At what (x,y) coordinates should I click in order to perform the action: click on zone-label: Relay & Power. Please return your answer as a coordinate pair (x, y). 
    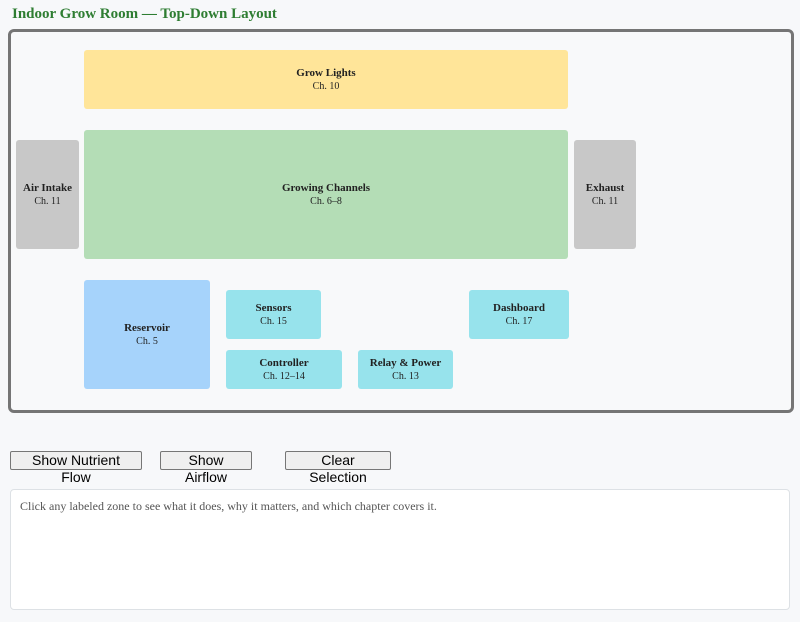
    Looking at the image, I should click on (405, 363).